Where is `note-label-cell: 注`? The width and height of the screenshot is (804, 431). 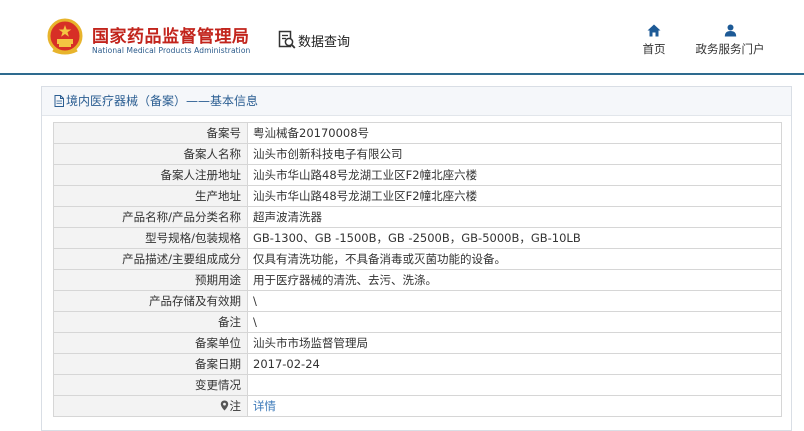
note-label-cell: 注 is located at coordinates (150, 406).